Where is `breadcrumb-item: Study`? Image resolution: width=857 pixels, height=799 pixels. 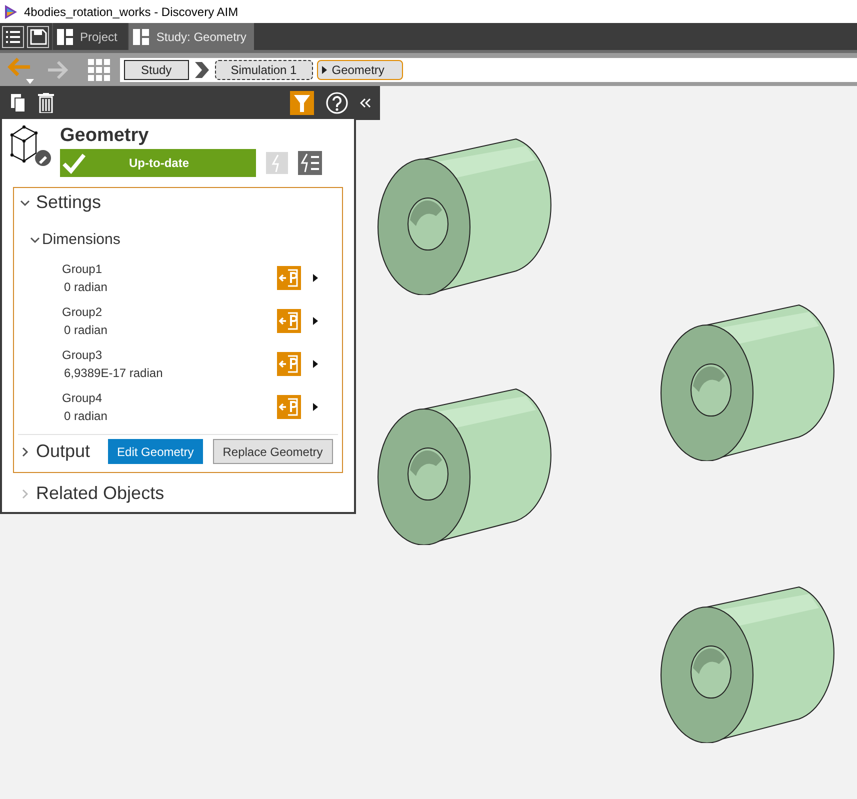 breadcrumb-item: Study is located at coordinates (156, 70).